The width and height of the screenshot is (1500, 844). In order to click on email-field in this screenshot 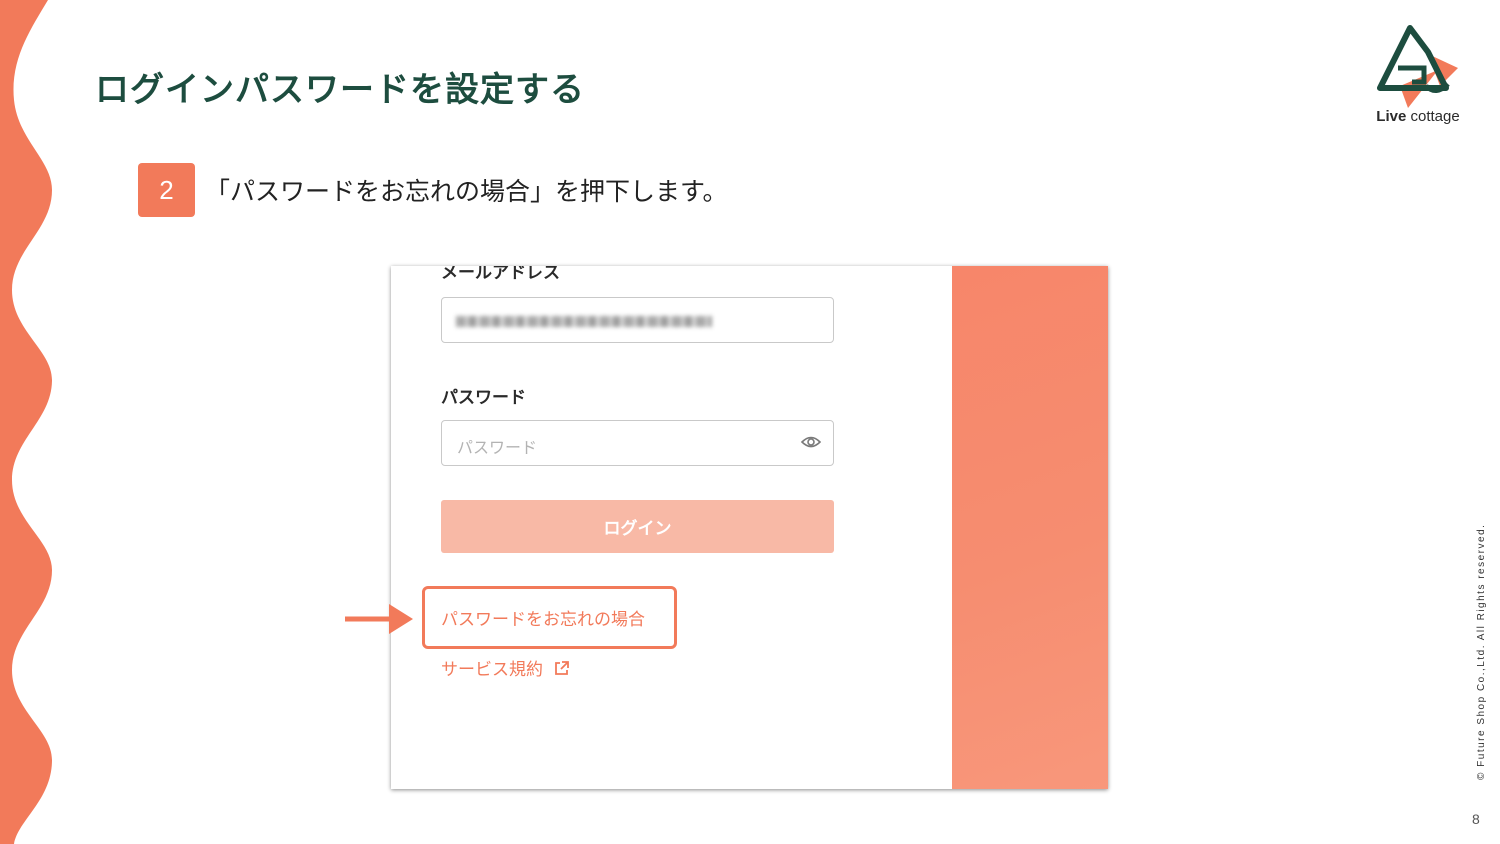, I will do `click(637, 320)`.